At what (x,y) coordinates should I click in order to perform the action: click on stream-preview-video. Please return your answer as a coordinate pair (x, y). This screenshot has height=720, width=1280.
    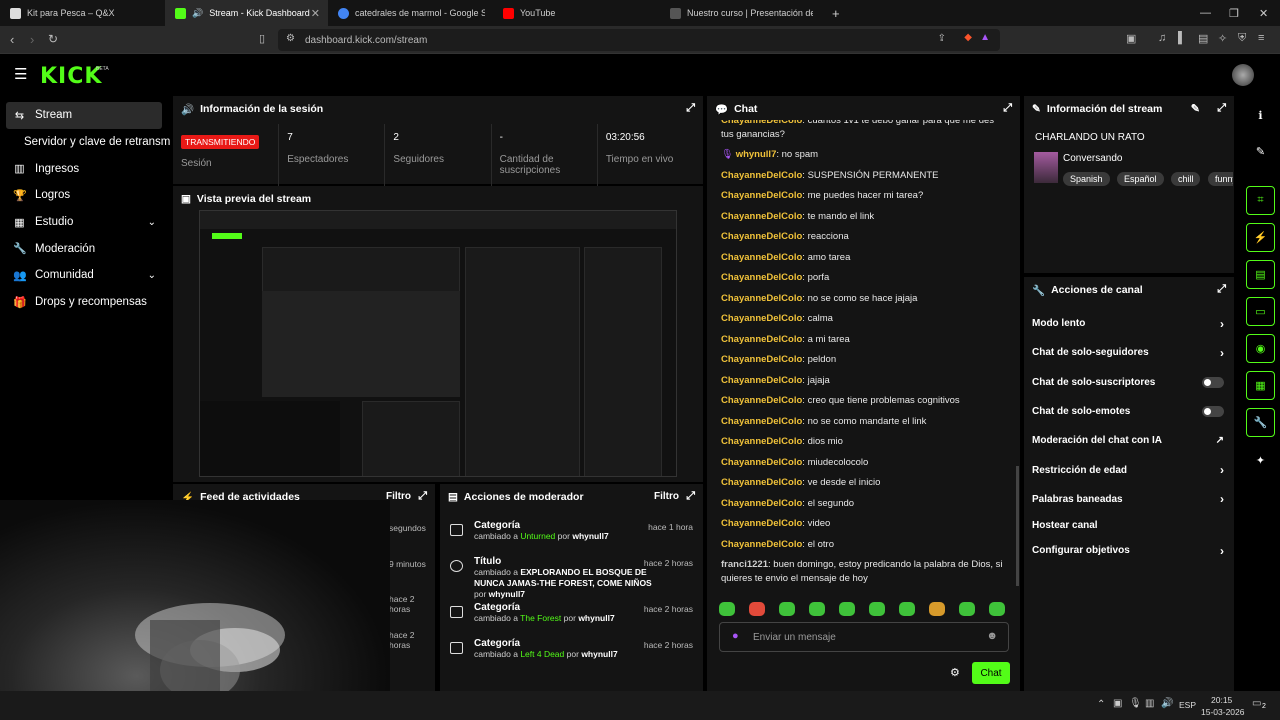
    Looking at the image, I should click on (438, 343).